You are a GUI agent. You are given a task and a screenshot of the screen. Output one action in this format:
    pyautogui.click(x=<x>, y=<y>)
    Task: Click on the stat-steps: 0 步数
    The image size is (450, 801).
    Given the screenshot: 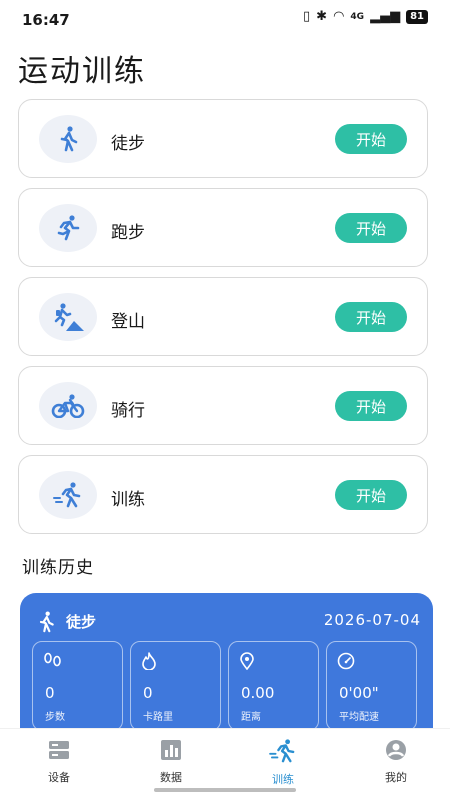 What is the action you would take?
    pyautogui.click(x=77, y=686)
    